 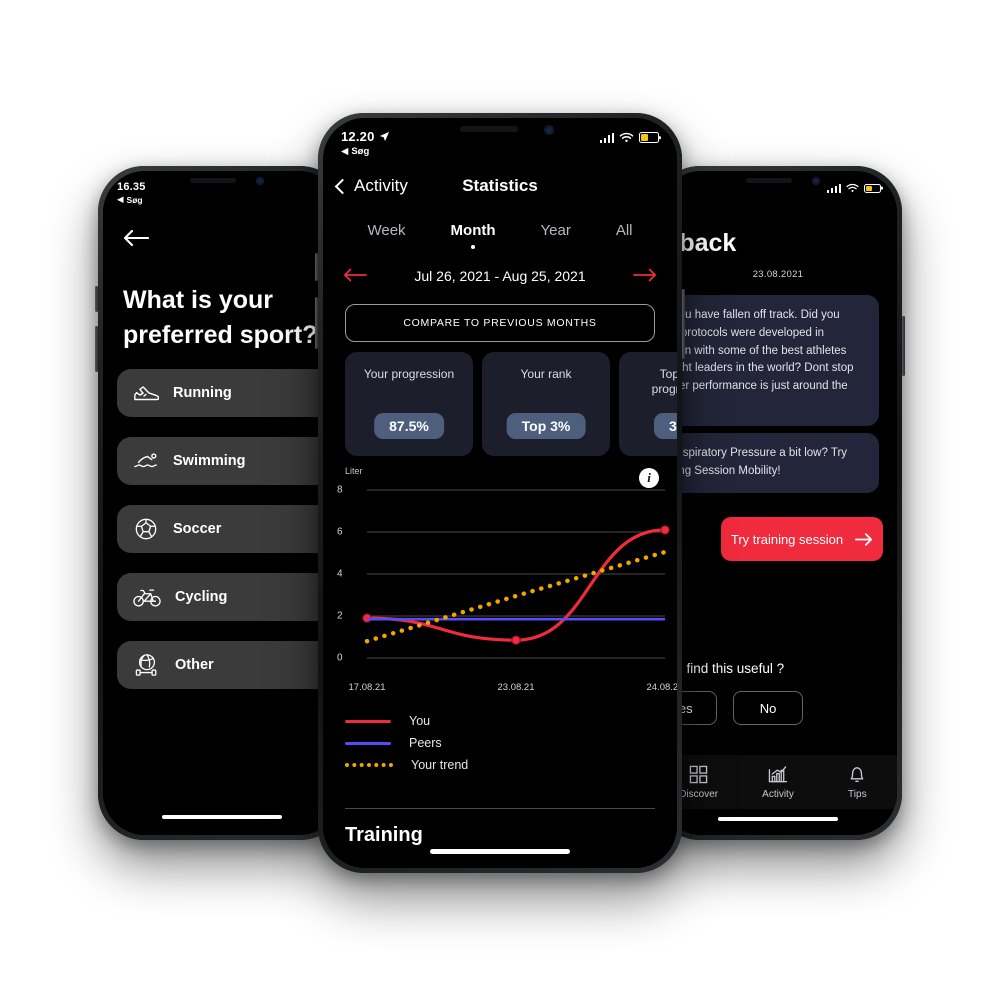 I want to click on sport-option-swimming: Swimming, so click(x=229, y=461).